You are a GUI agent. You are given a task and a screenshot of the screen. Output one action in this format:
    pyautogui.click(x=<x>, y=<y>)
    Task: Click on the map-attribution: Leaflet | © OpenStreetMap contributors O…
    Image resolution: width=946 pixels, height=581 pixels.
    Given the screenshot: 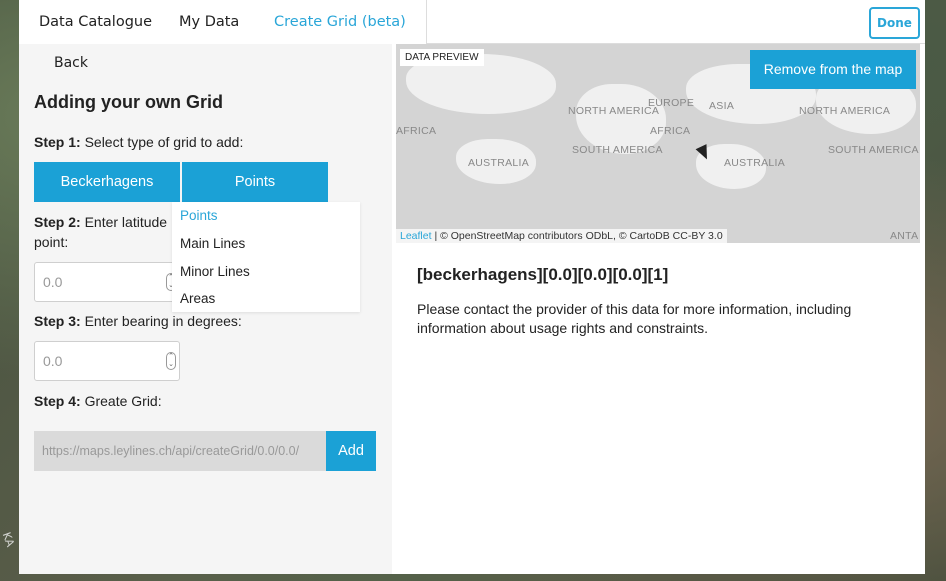 What is the action you would take?
    pyautogui.click(x=561, y=236)
    